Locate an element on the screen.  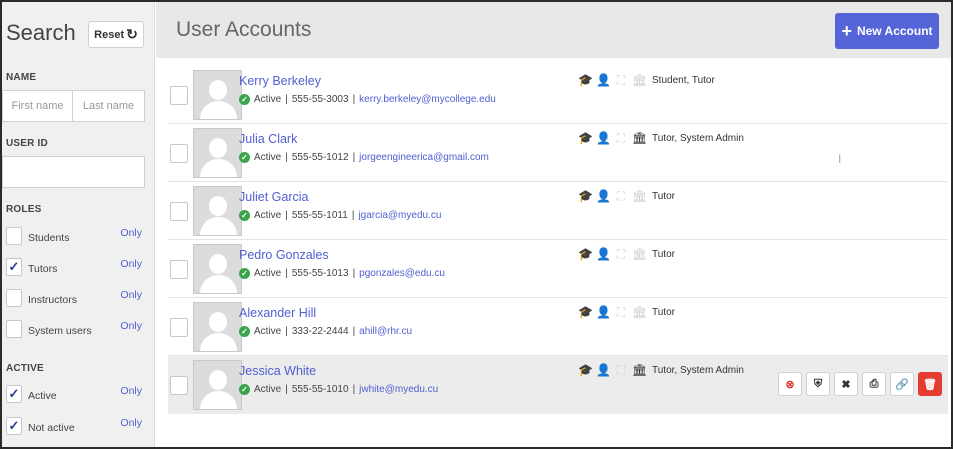
deactivate-button: ⊗ is located at coordinates (790, 384).